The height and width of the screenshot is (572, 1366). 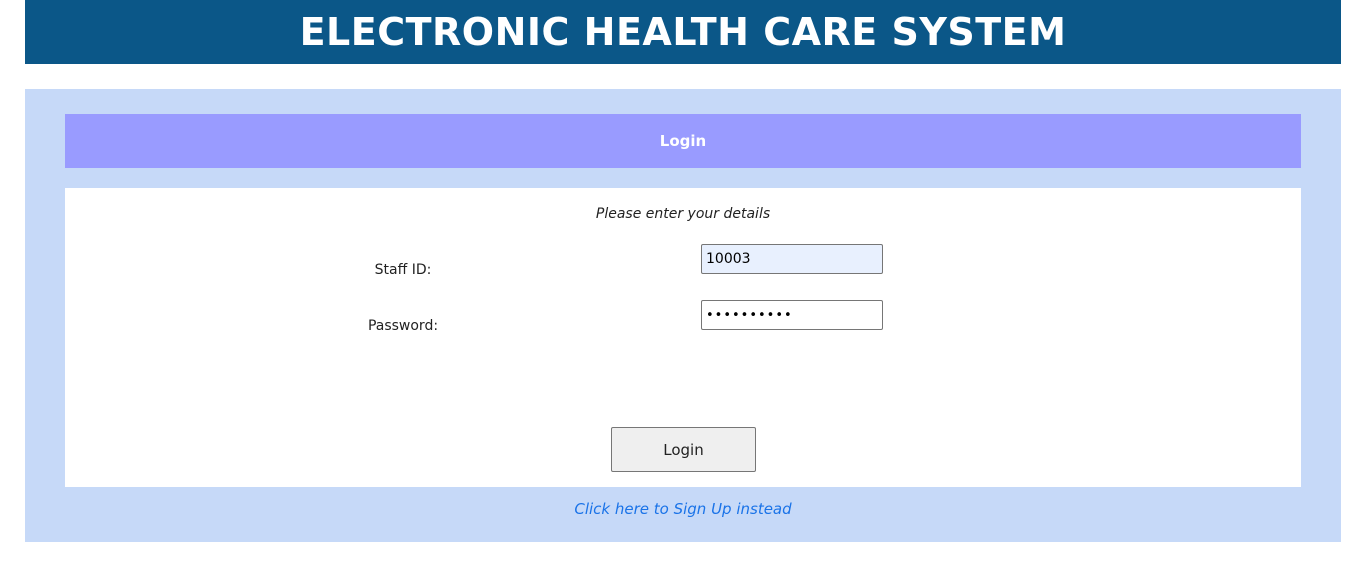 What do you see at coordinates (683, 449) in the screenshot?
I see `login-button: Login` at bounding box center [683, 449].